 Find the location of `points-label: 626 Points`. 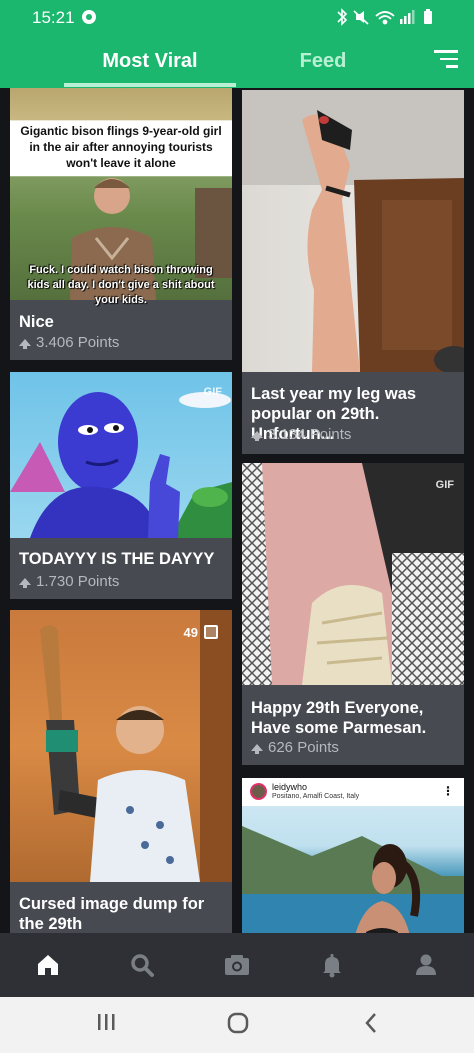

points-label: 626 Points is located at coordinates (303, 747).